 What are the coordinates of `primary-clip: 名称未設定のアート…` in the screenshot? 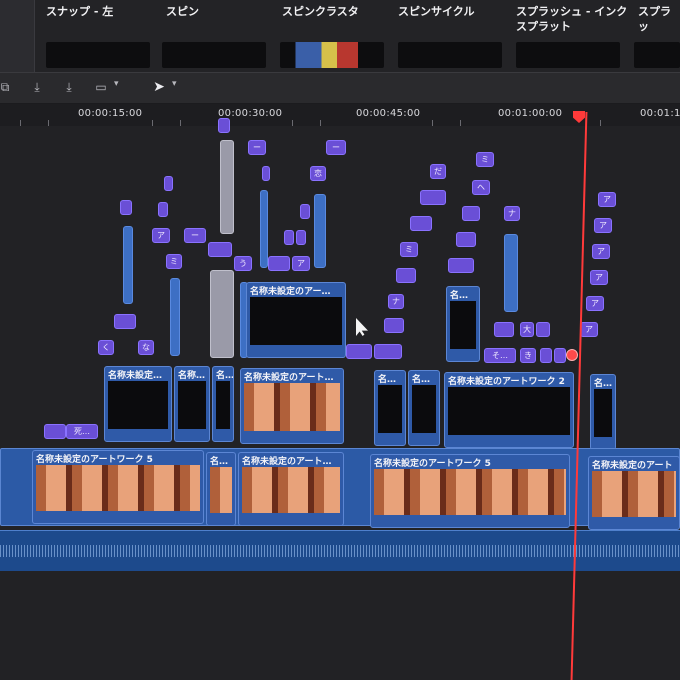 It's located at (291, 489).